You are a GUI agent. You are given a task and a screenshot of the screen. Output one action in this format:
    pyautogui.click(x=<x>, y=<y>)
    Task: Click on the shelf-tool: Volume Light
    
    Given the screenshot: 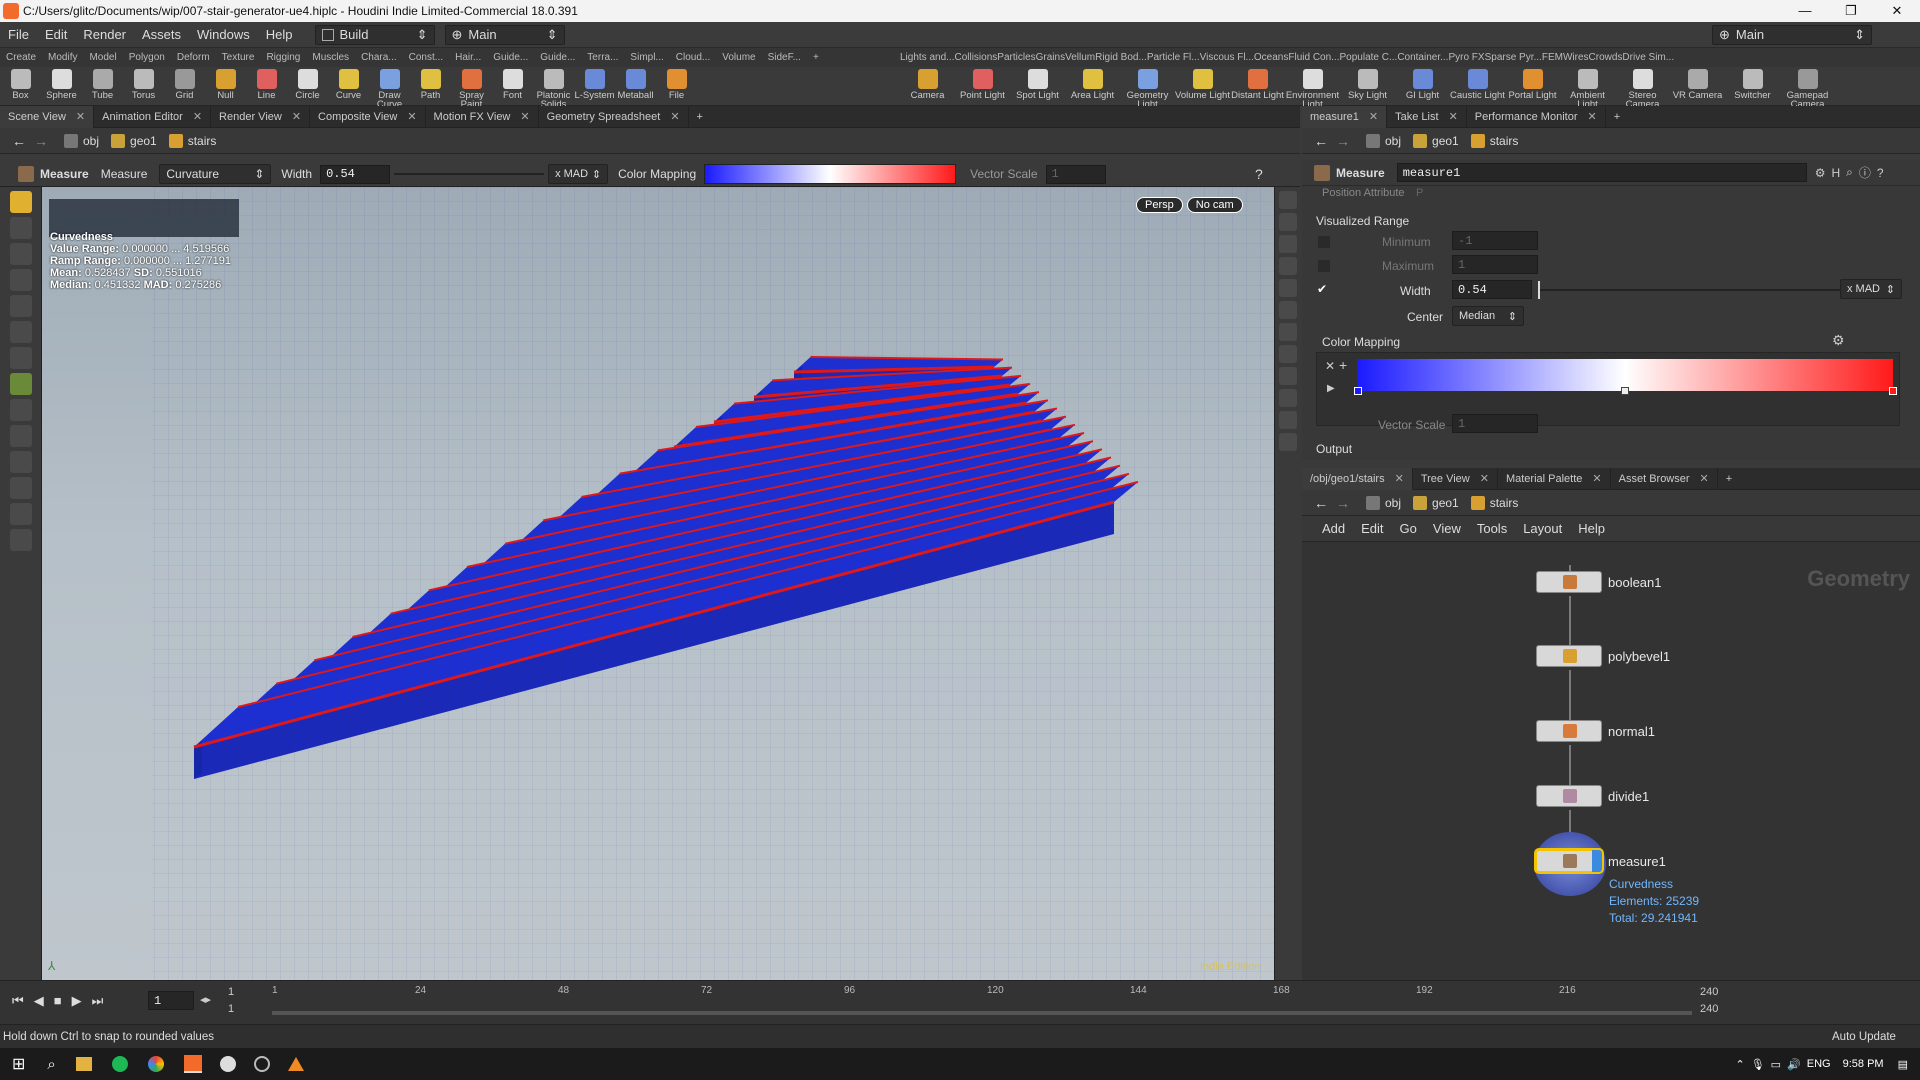 What is the action you would take?
    pyautogui.click(x=1202, y=83)
    